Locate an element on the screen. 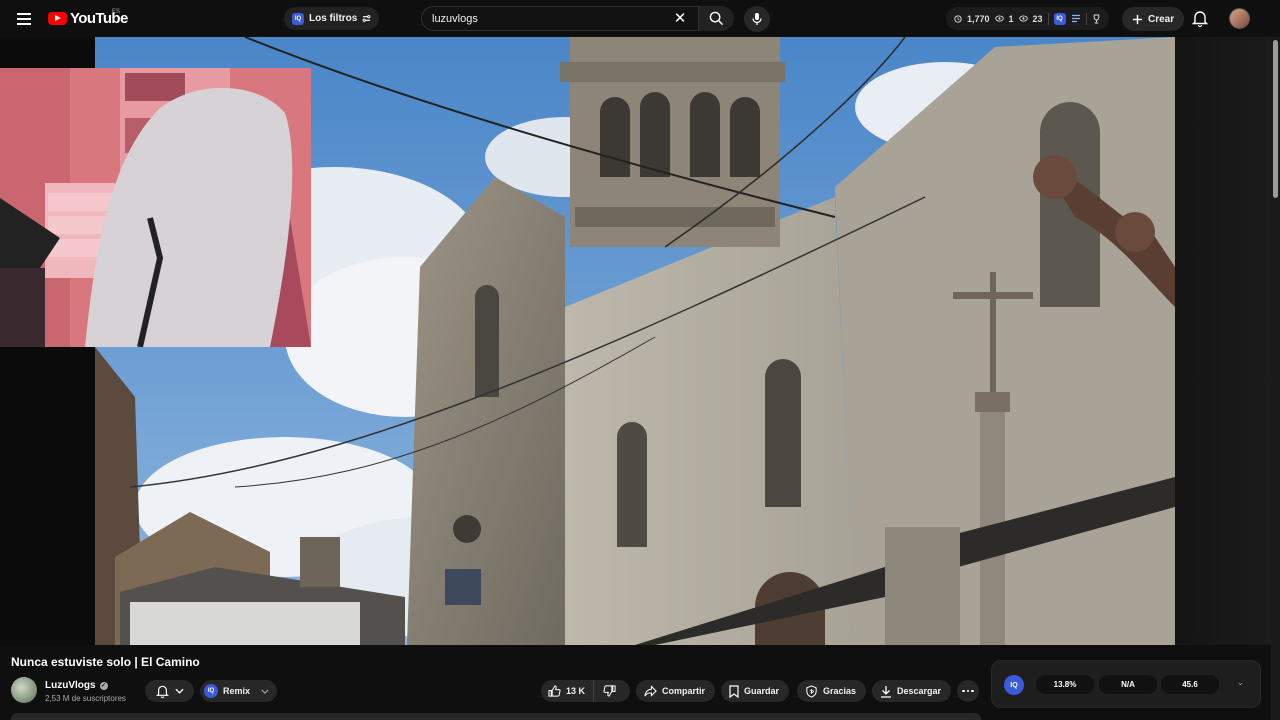  create-label: Crear is located at coordinates (1161, 19).